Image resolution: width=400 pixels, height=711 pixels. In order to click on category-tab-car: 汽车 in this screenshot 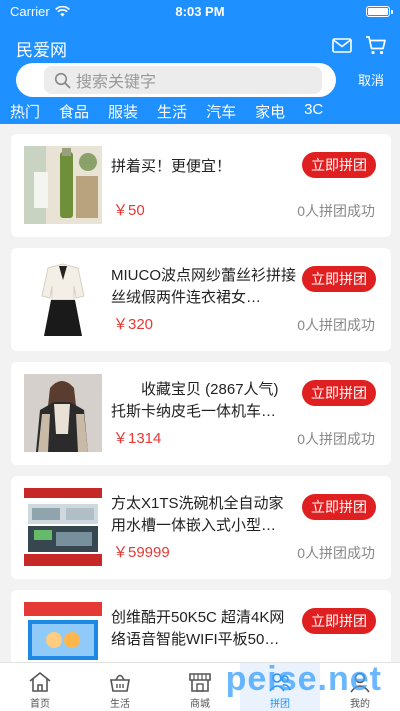, I will do `click(221, 112)`.